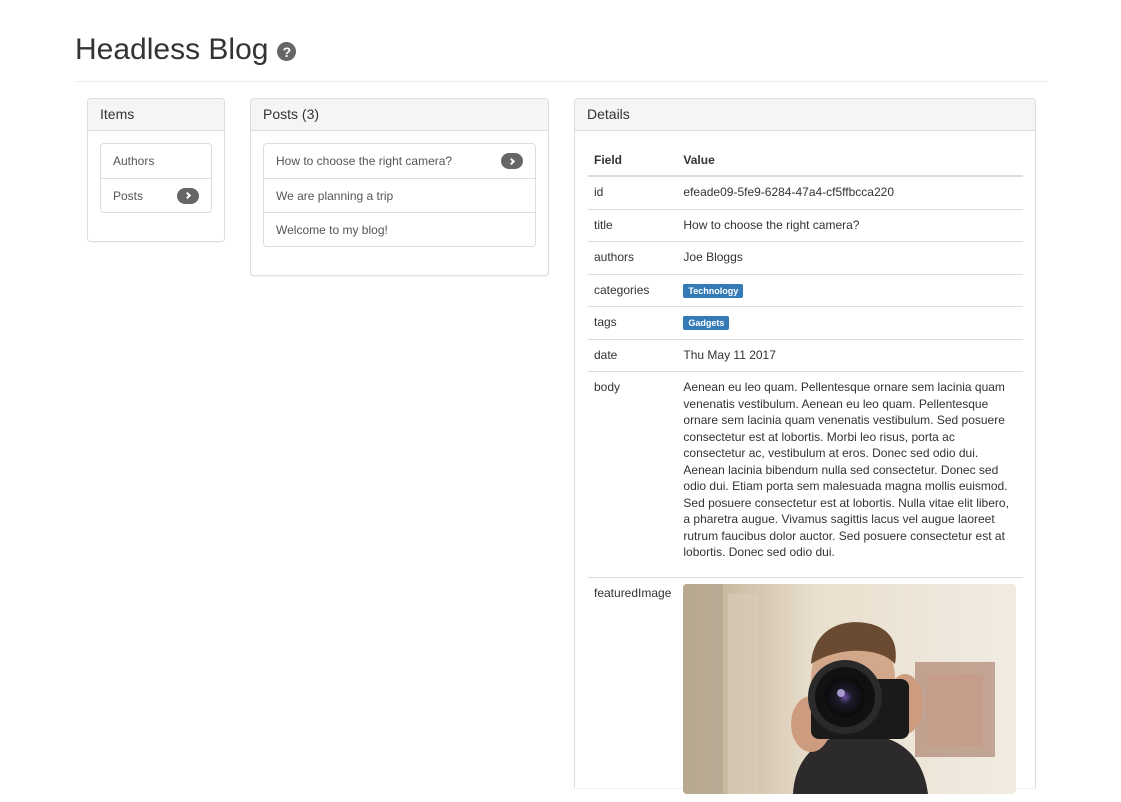 This screenshot has width=1121, height=802. Describe the element at coordinates (633, 290) in the screenshot. I see `field-name: categories` at that location.